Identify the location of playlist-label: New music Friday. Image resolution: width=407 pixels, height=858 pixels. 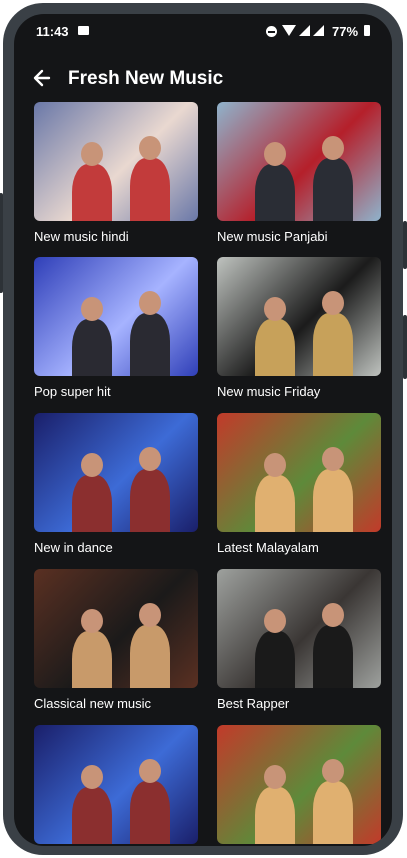
(269, 391).